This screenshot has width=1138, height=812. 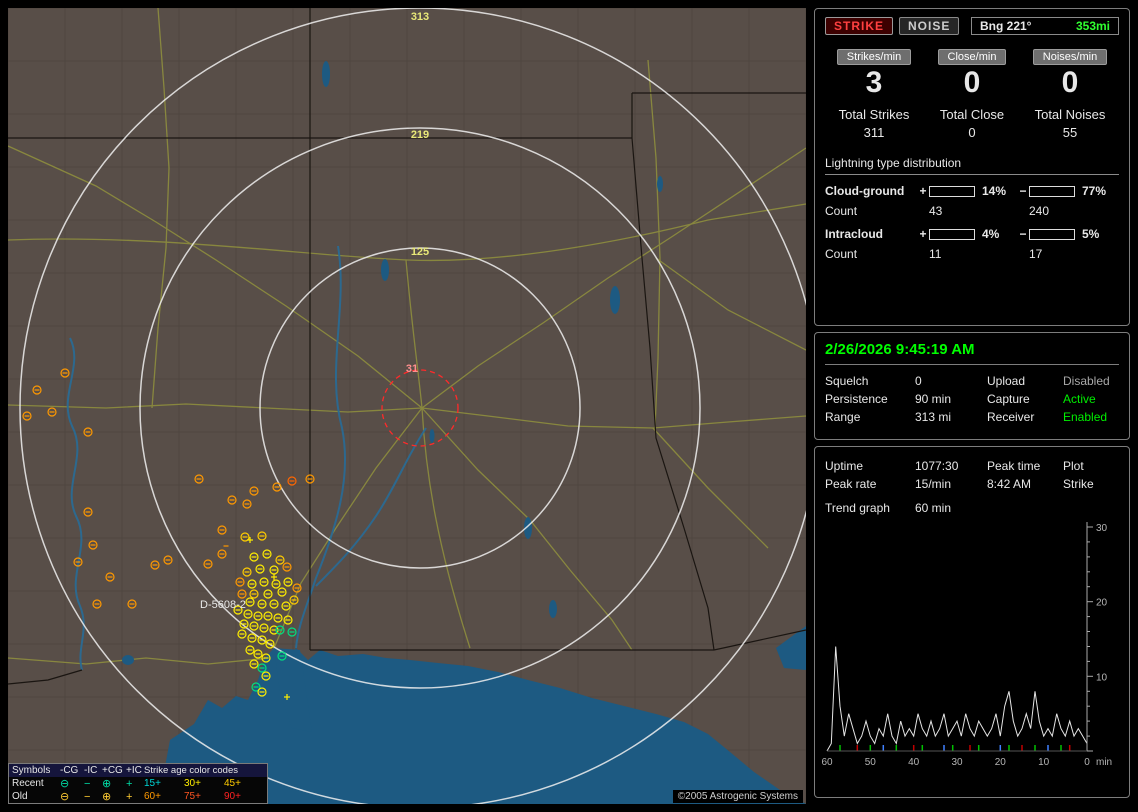 What do you see at coordinates (843, 417) in the screenshot?
I see `range-label: Range` at bounding box center [843, 417].